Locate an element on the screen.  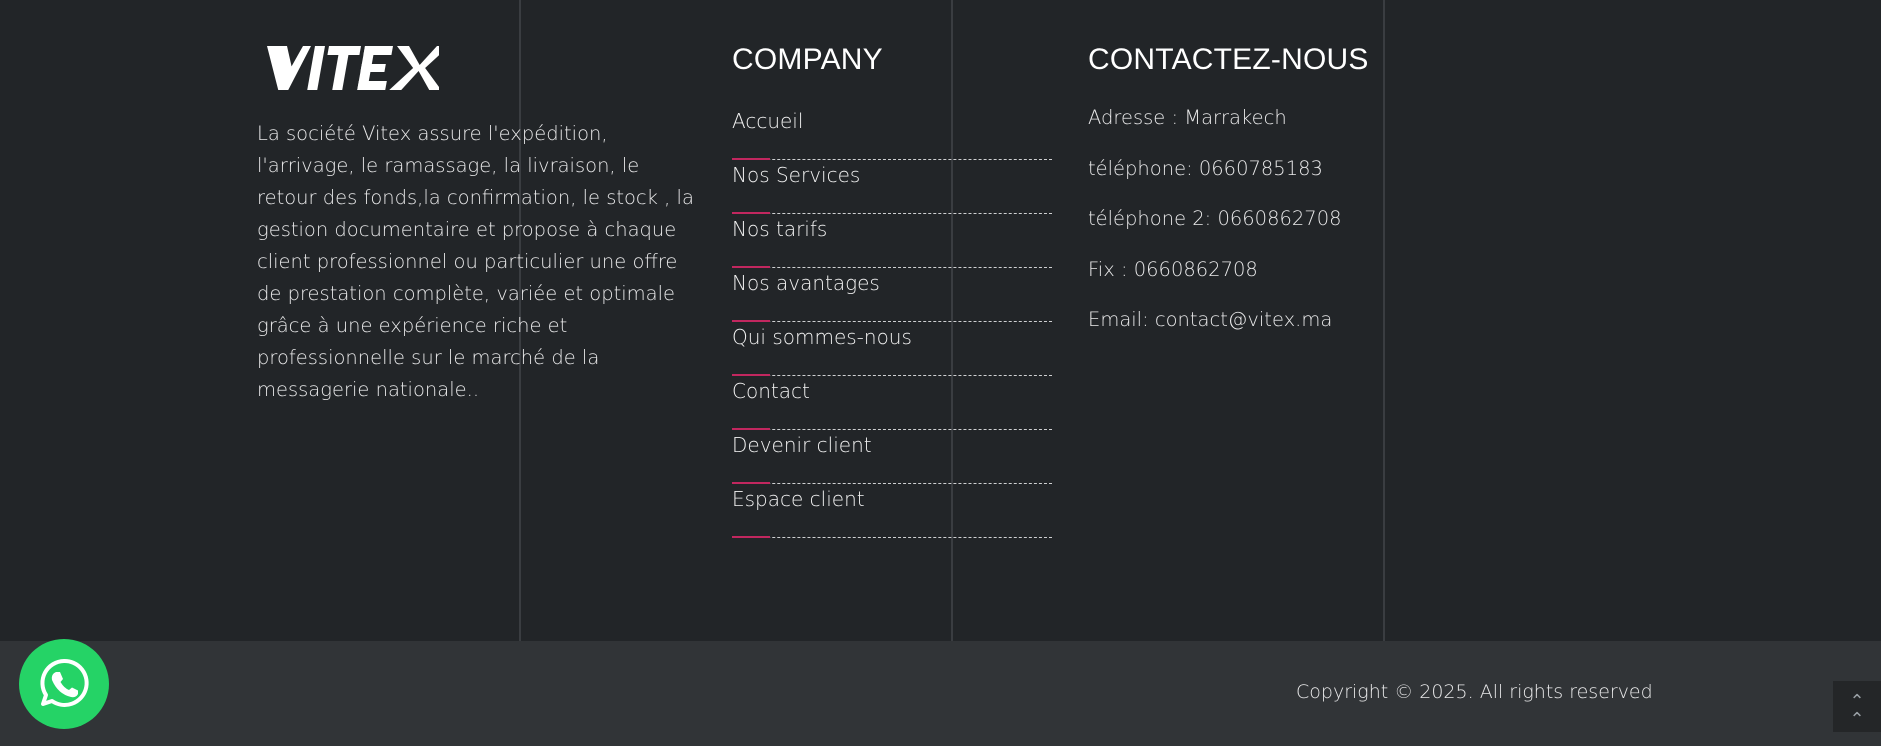
whatsapp-icon is located at coordinates (64, 682).